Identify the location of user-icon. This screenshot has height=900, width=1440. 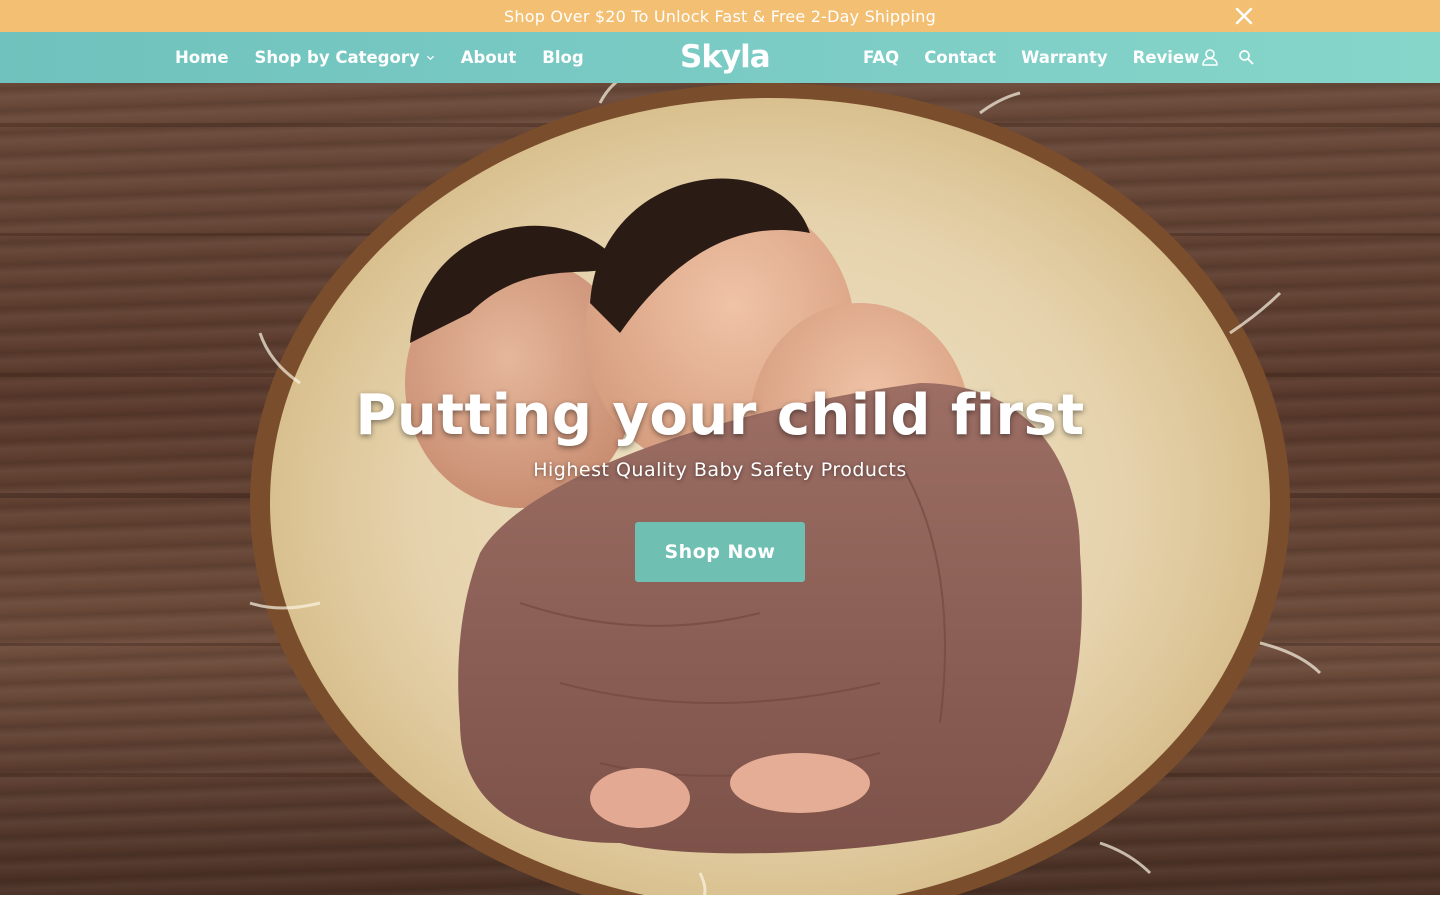
(1210, 57).